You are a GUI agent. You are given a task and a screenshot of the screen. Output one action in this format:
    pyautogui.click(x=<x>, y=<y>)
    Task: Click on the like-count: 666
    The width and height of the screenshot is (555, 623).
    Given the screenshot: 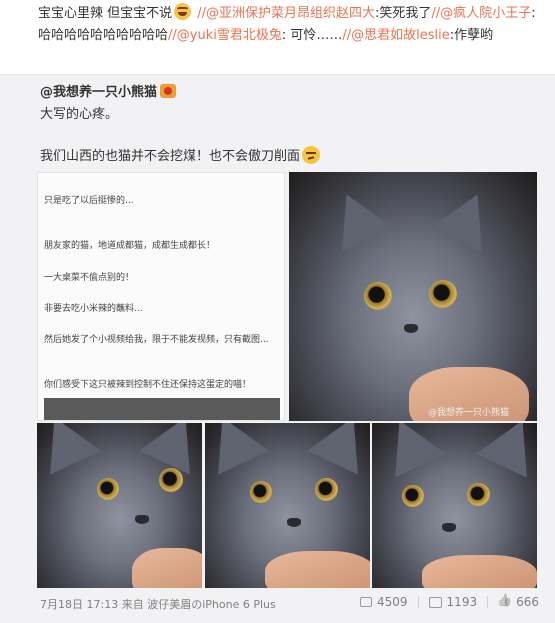 What is the action you would take?
    pyautogui.click(x=527, y=602)
    